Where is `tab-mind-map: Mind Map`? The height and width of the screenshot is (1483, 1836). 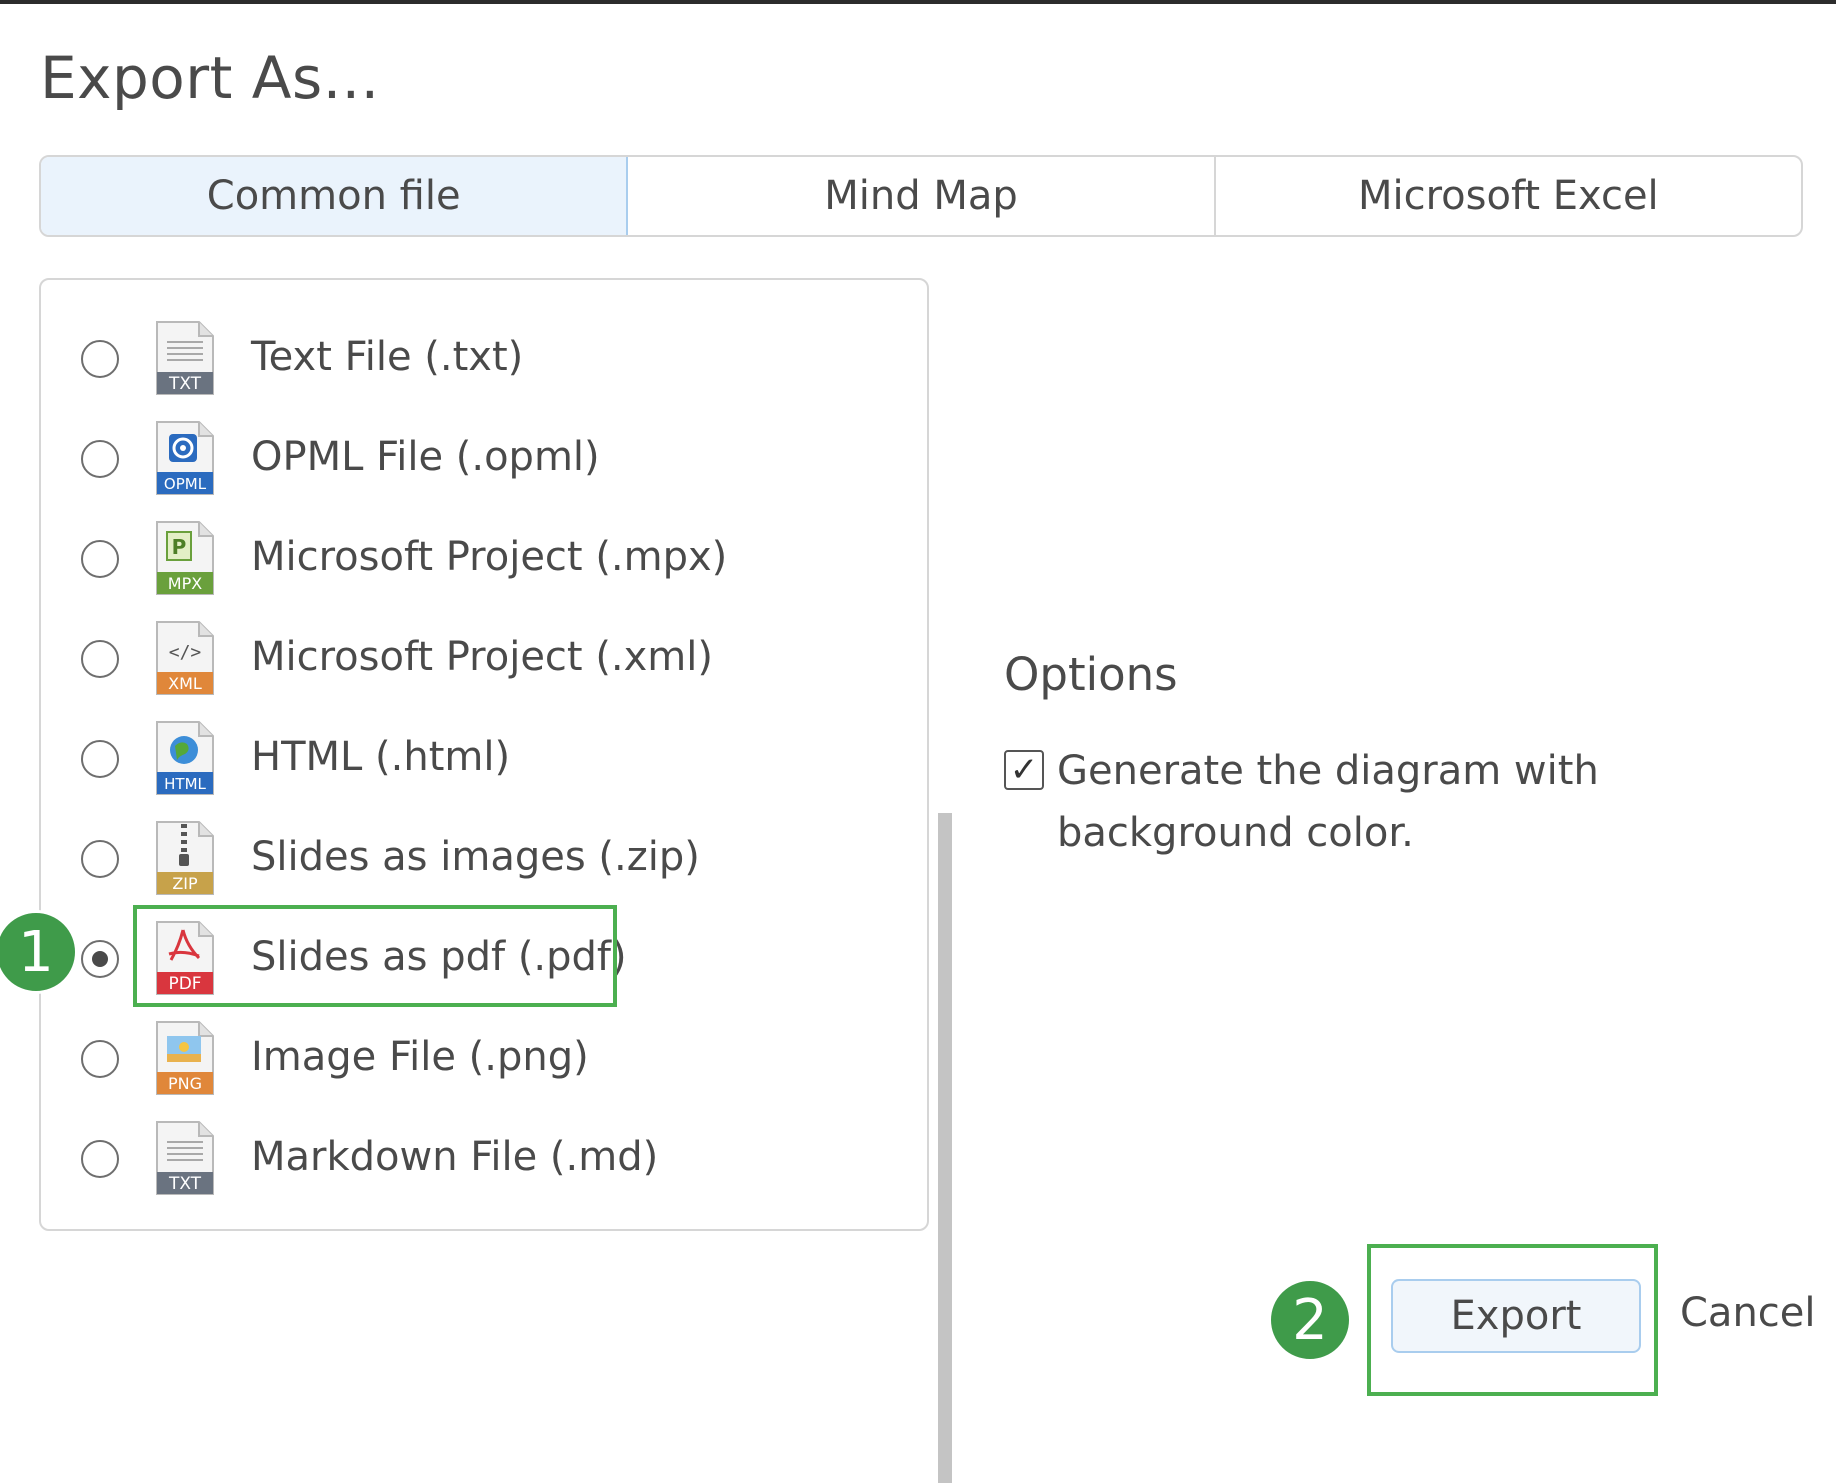
tab-mind-map: Mind Map is located at coordinates (922, 196).